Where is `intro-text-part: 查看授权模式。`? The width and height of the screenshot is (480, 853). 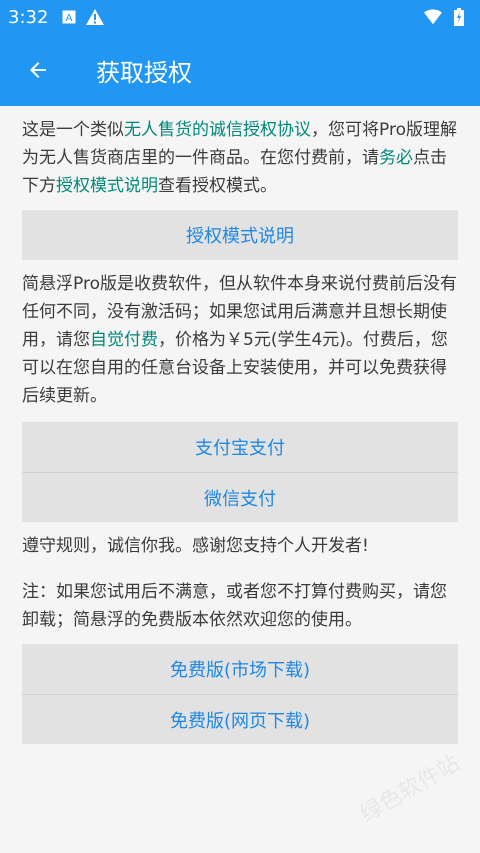
intro-text-part: 查看授权模式。 is located at coordinates (217, 186).